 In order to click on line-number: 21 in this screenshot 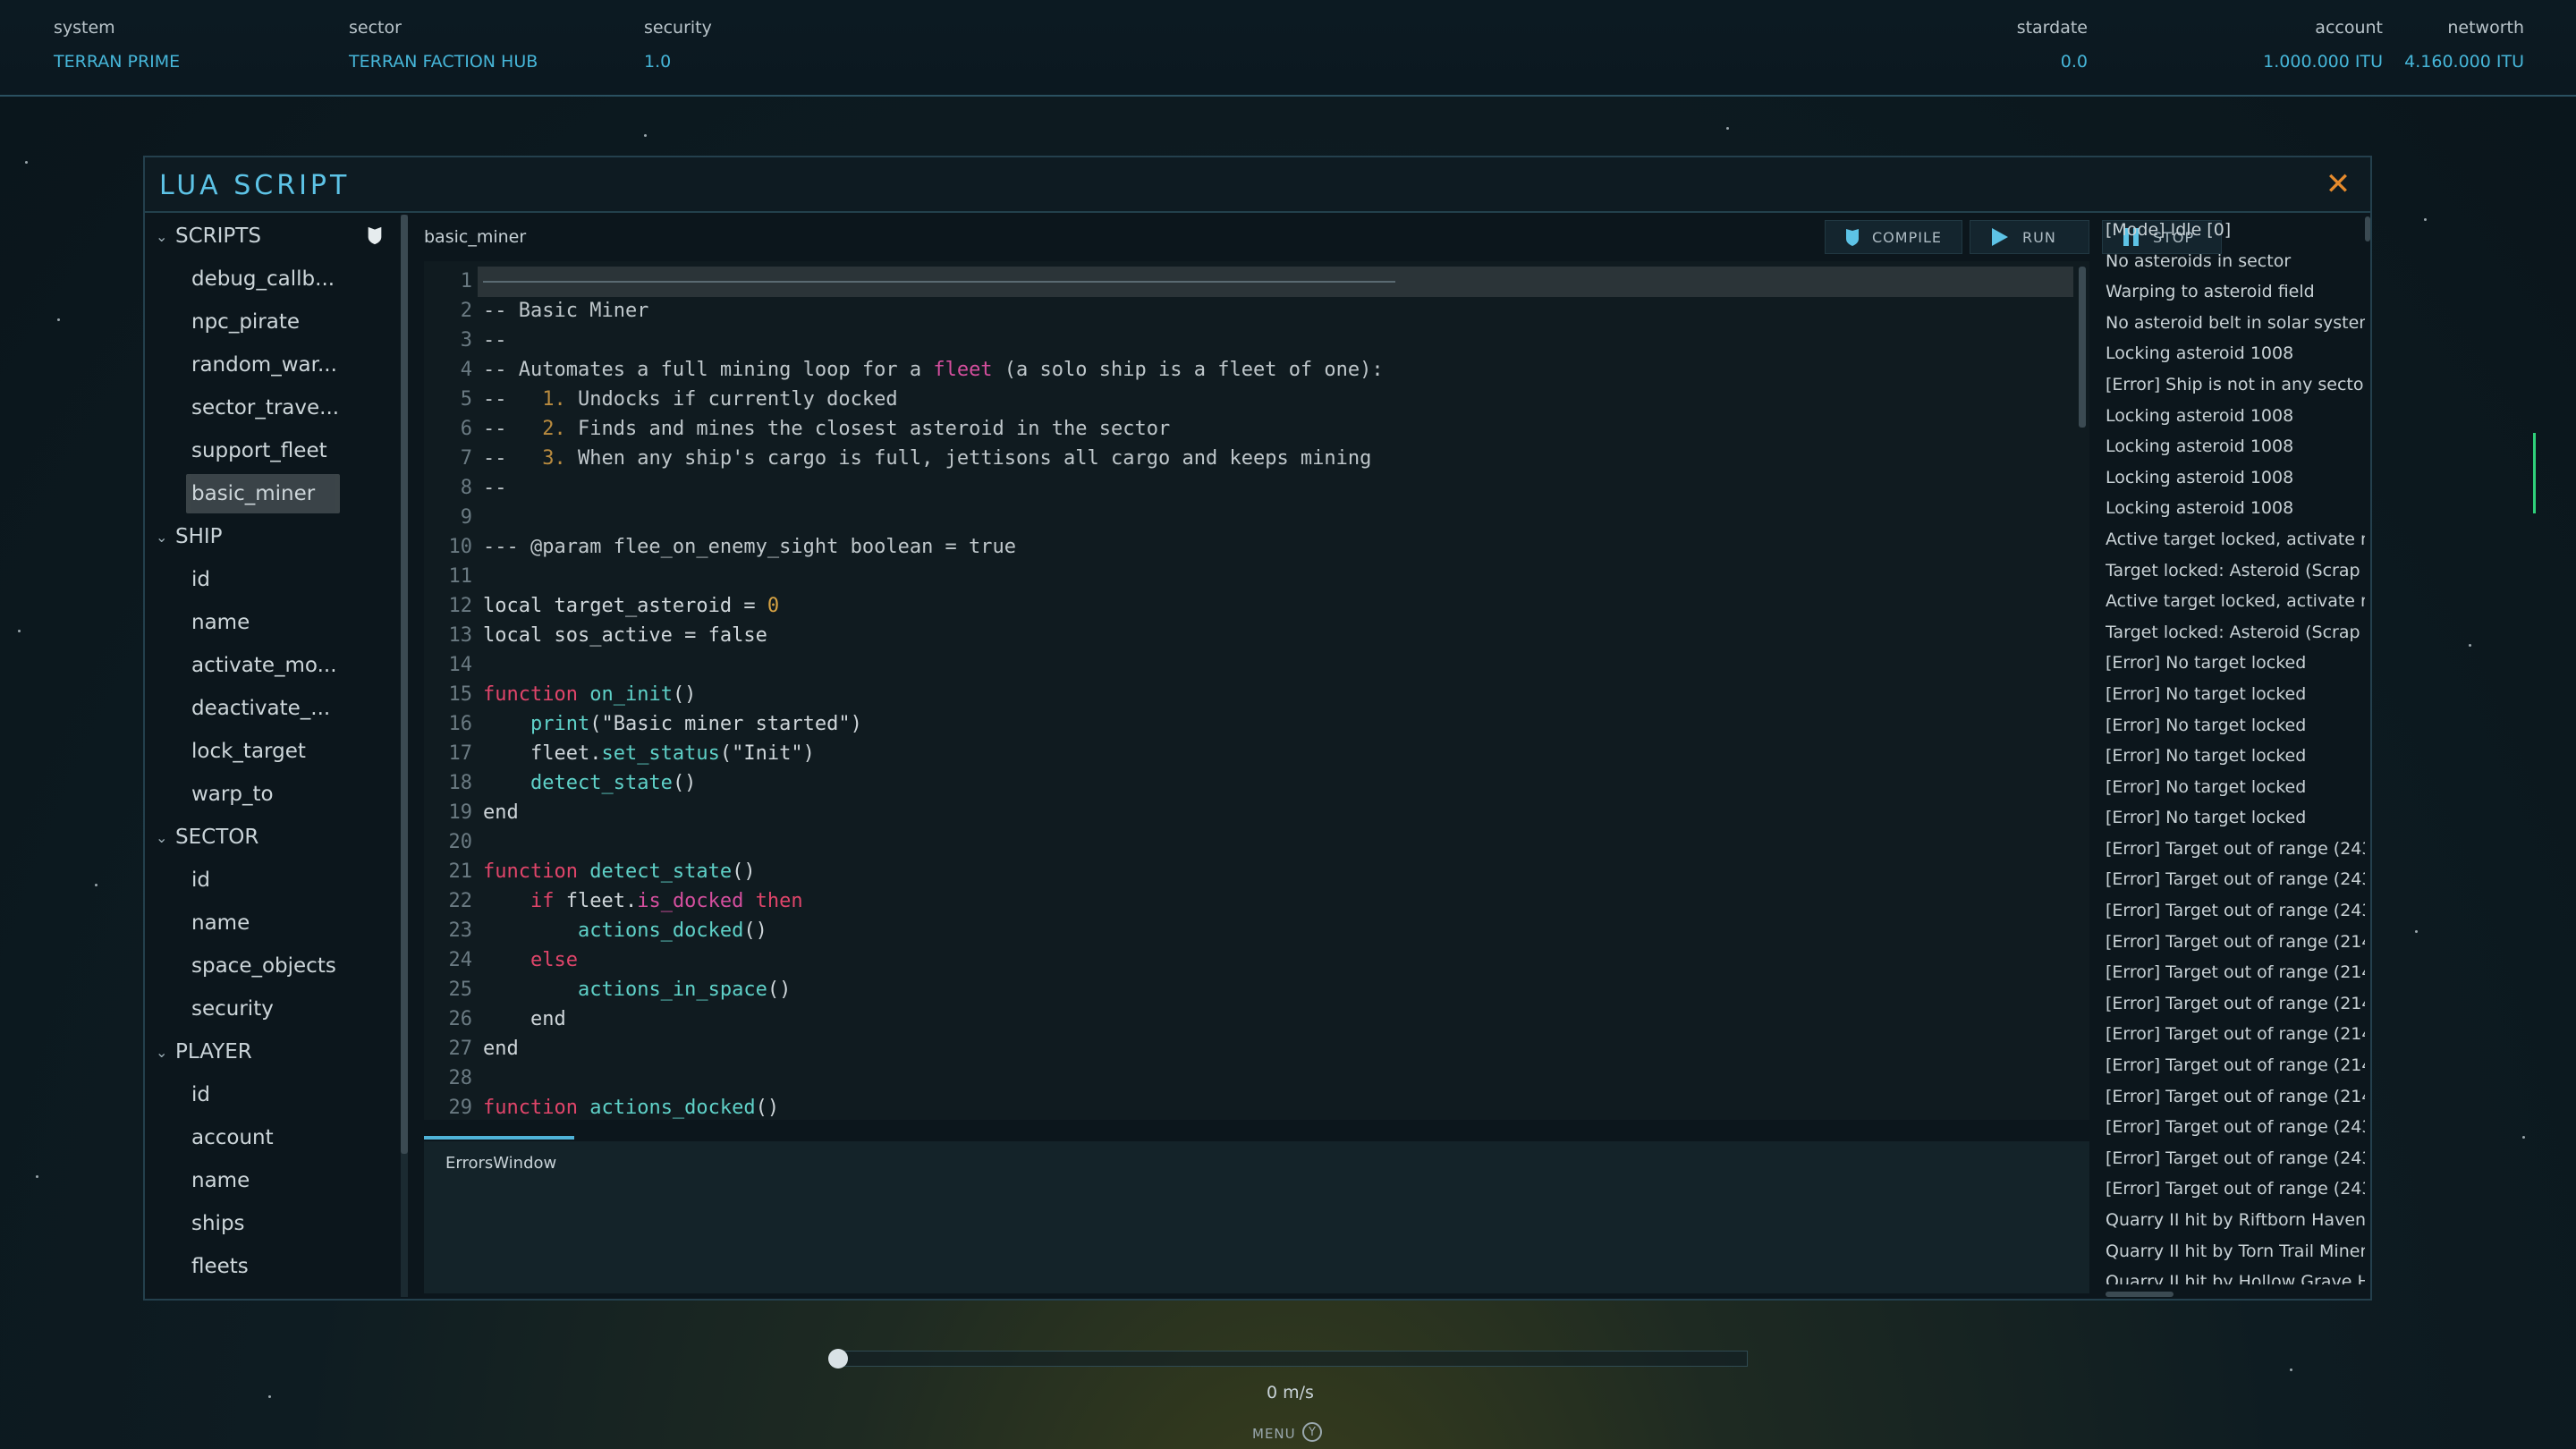, I will do `click(460, 871)`.